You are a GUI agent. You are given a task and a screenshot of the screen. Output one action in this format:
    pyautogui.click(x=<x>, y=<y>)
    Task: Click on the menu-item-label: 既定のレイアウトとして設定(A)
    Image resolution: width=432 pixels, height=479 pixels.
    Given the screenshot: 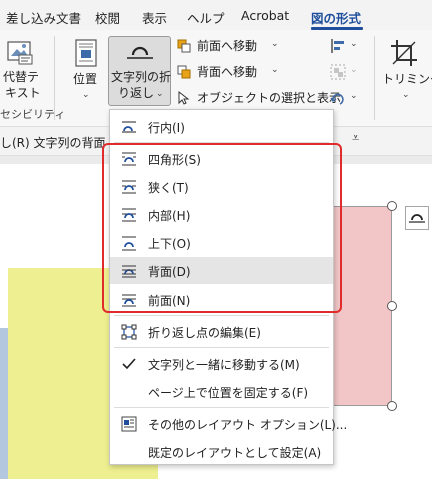 What is the action you would take?
    pyautogui.click(x=235, y=453)
    